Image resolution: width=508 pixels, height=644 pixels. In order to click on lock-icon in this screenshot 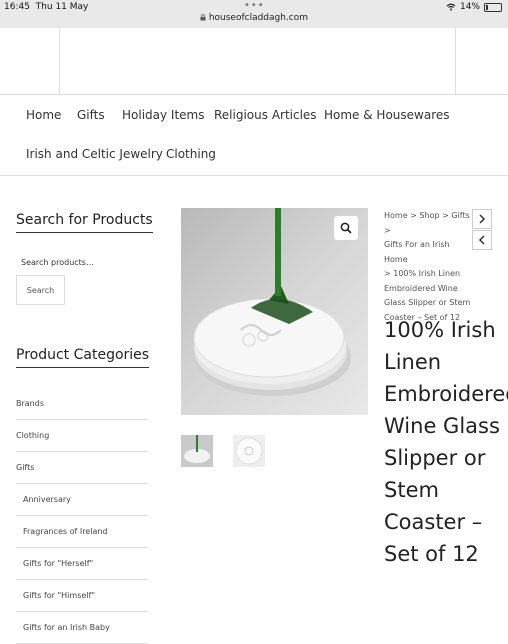, I will do `click(203, 17)`.